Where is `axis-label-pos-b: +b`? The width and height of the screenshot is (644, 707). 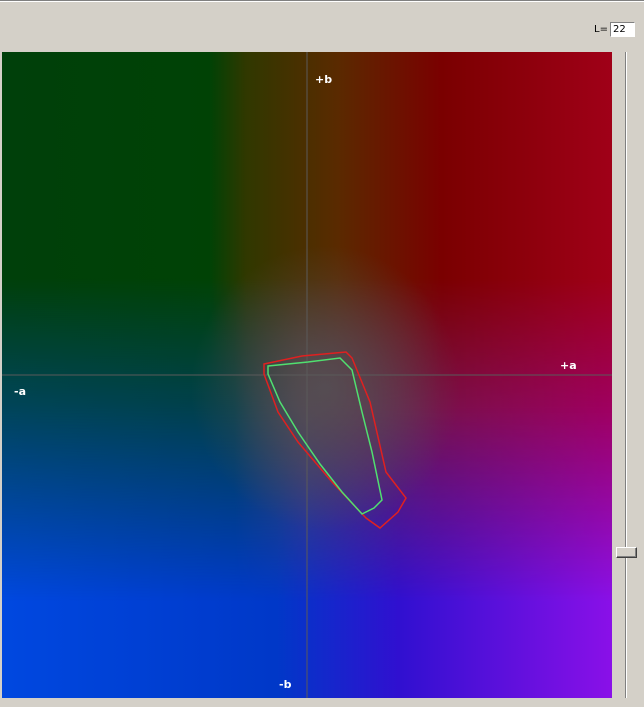 axis-label-pos-b: +b is located at coordinates (323, 79).